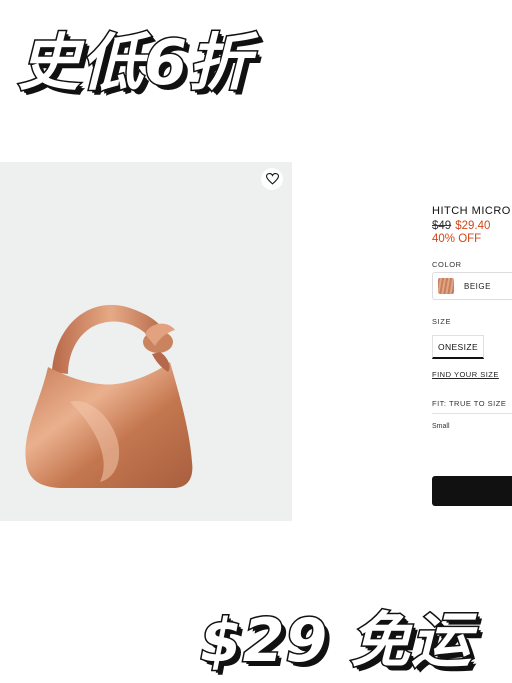  I want to click on color-selector: BEIGE, so click(472, 286).